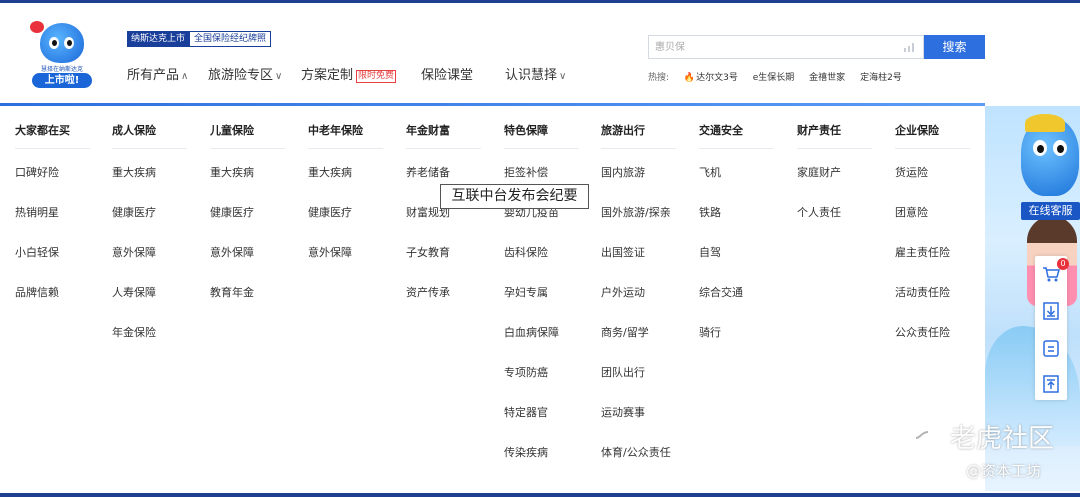 This screenshot has height=497, width=1080. Describe the element at coordinates (659, 78) in the screenshot. I see `hot-search-label: 热搜:` at that location.